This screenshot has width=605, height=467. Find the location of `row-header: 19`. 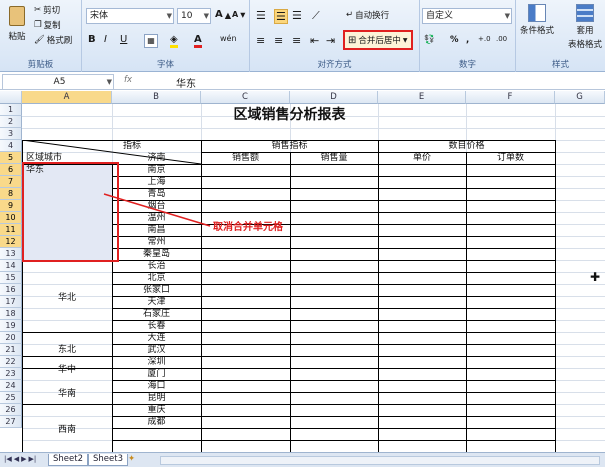

row-header: 19 is located at coordinates (11, 326).